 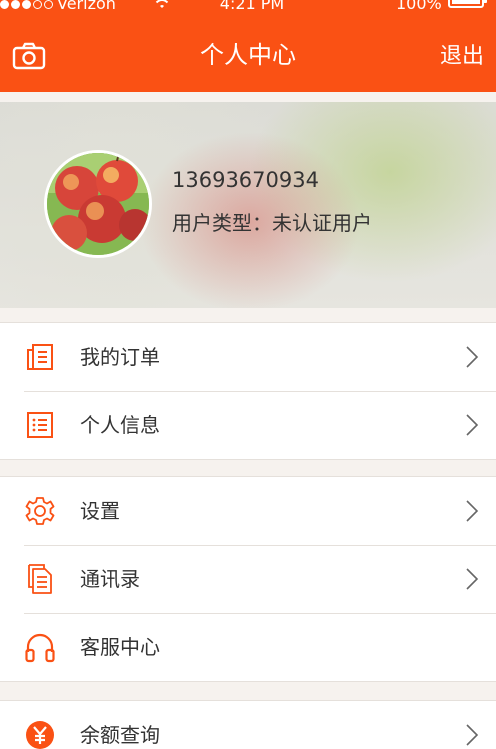 What do you see at coordinates (110, 579) in the screenshot?
I see `menu-item-label: 通讯录` at bounding box center [110, 579].